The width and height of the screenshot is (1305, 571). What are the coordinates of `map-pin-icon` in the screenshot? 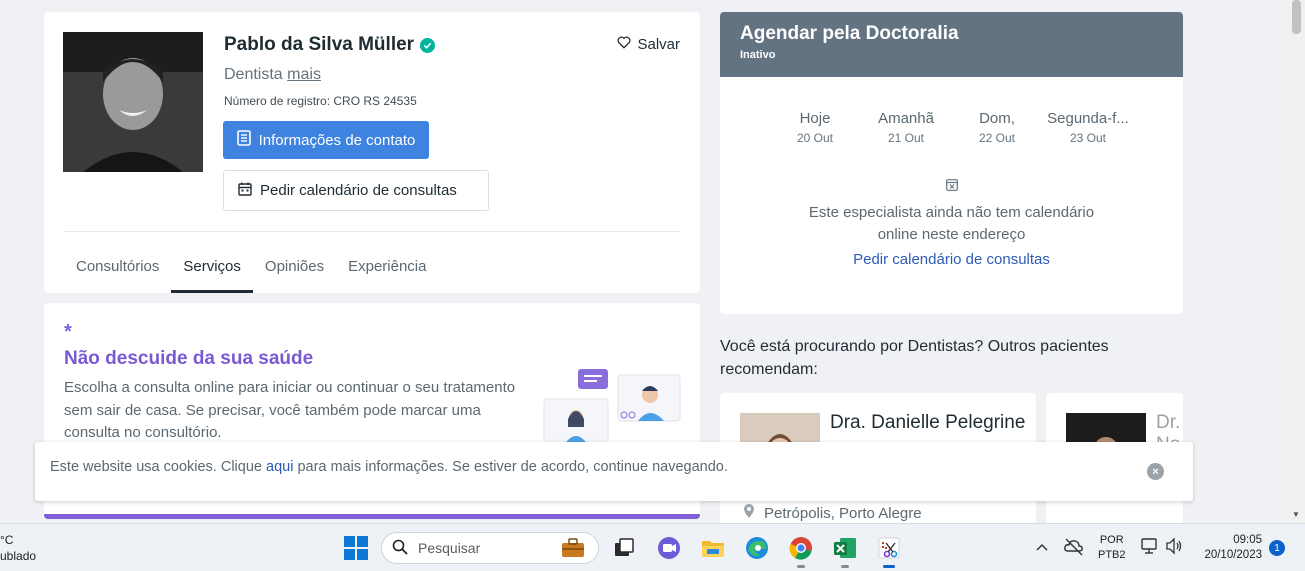 It's located at (749, 513).